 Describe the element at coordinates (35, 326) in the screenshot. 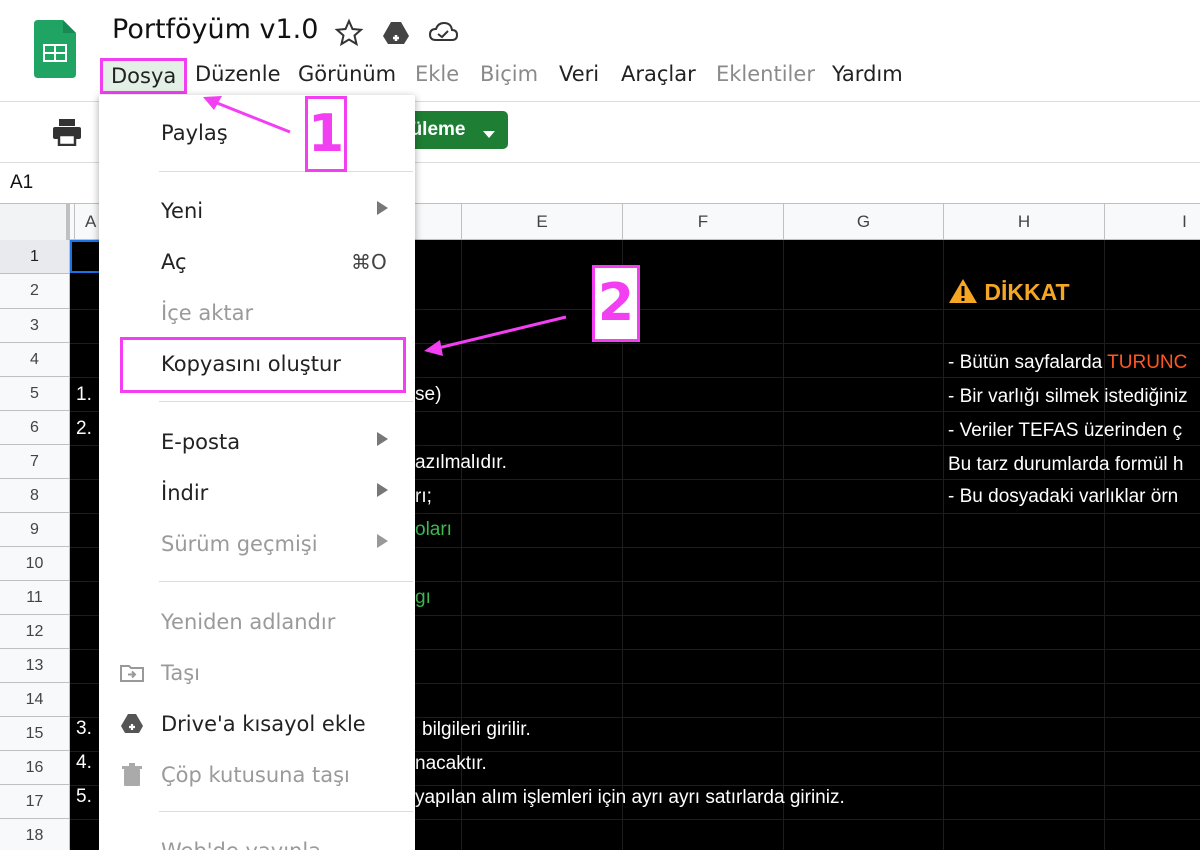

I see `row-header: 3` at that location.